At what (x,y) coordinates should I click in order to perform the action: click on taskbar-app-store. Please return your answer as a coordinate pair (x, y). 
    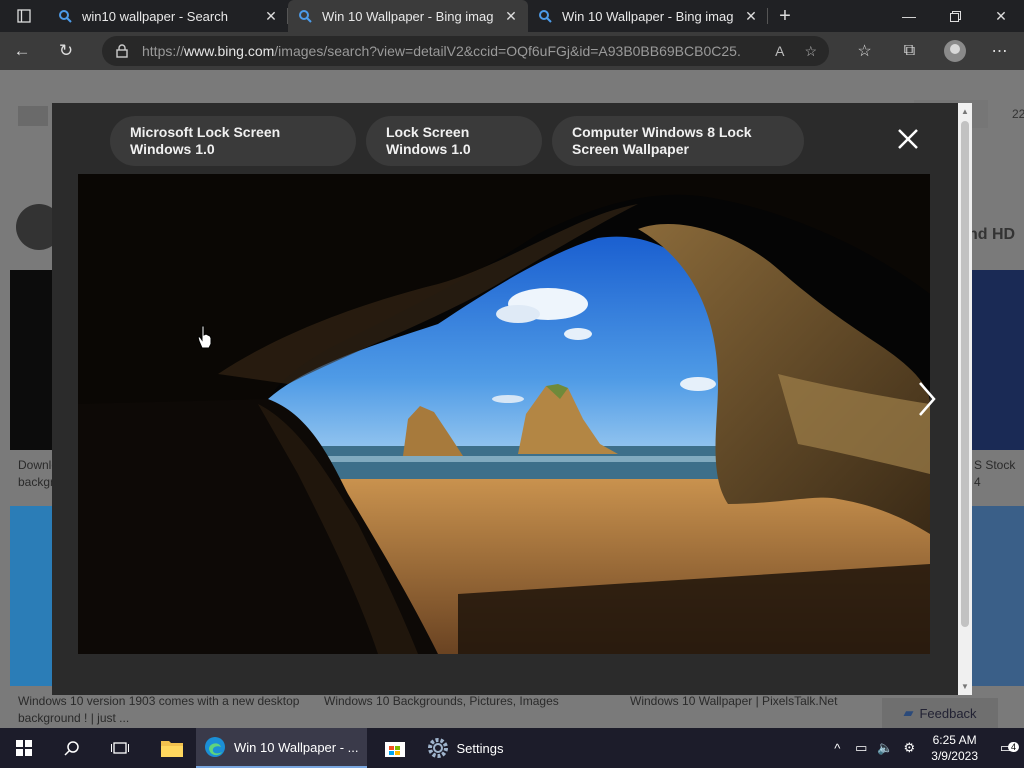
    Looking at the image, I should click on (395, 748).